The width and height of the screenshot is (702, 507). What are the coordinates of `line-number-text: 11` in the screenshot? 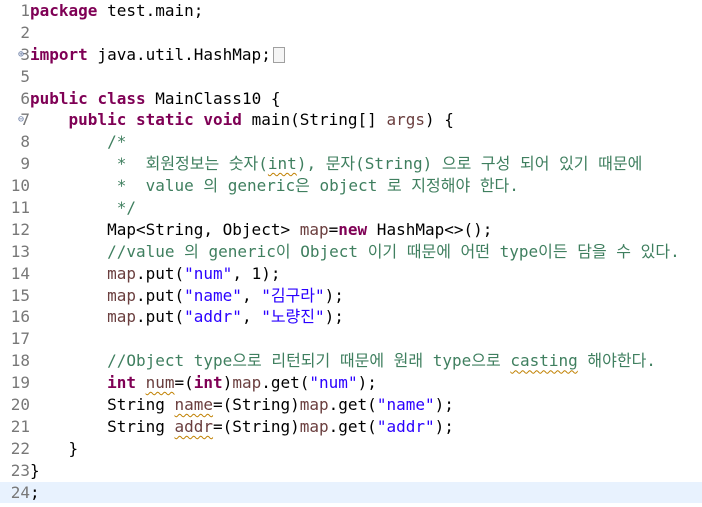 It's located at (20, 208).